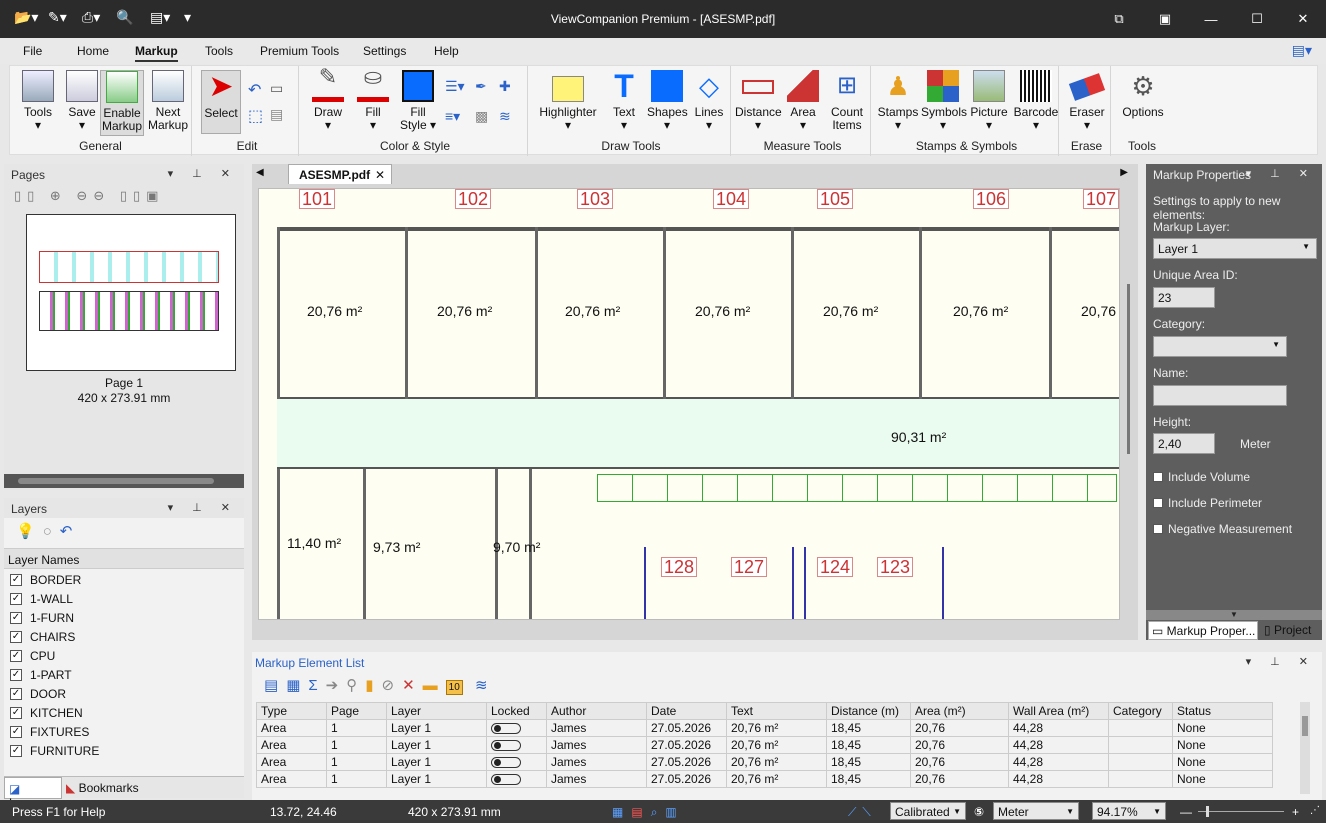 The image size is (1326, 823). I want to click on column-header: Category, so click(1140, 711).